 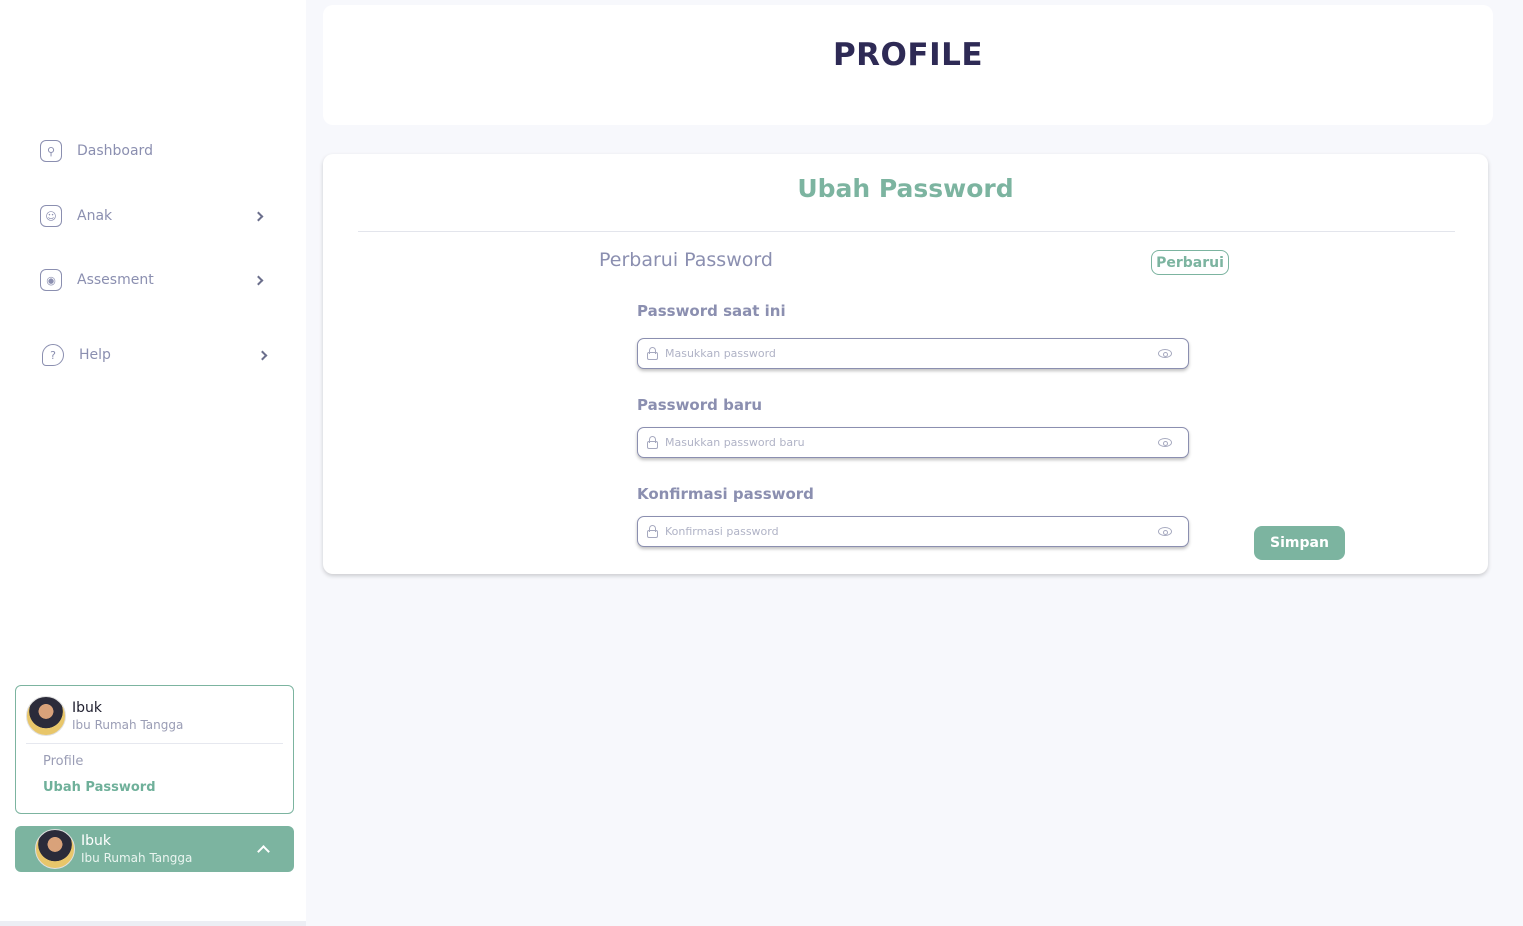 What do you see at coordinates (51, 216) in the screenshot?
I see `child-face-icon: ☺` at bounding box center [51, 216].